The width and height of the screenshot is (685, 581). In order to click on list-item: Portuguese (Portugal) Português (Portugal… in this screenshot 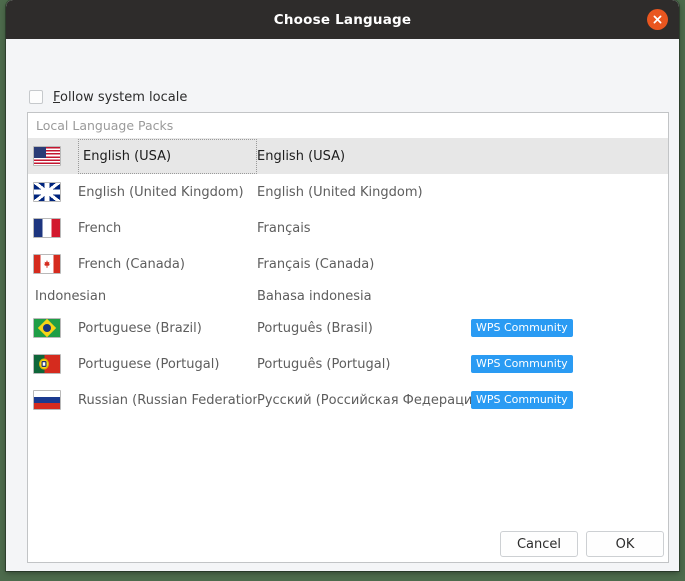, I will do `click(348, 364)`.